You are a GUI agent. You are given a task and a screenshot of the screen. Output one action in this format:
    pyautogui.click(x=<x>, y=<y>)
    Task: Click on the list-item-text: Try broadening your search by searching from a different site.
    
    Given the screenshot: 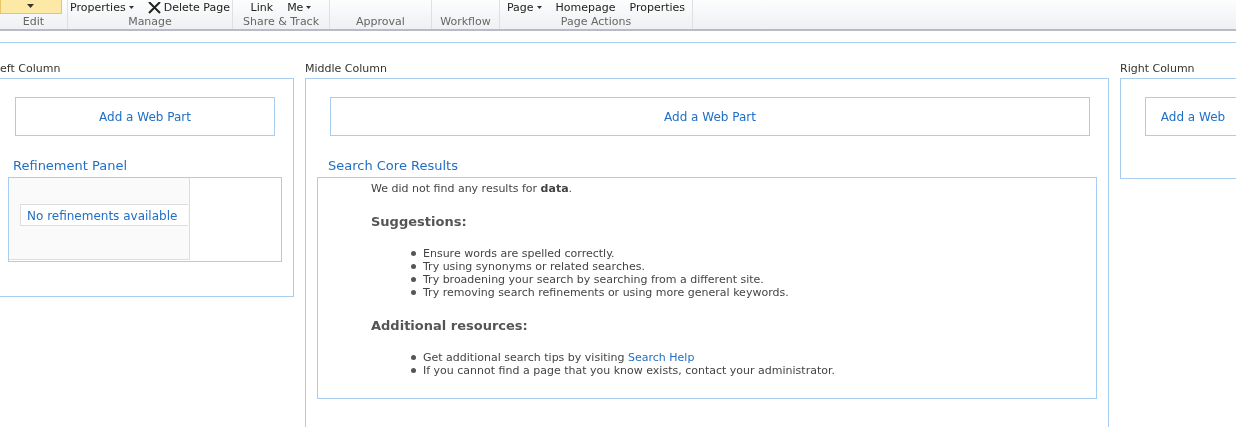 What is the action you would take?
    pyautogui.click(x=593, y=279)
    